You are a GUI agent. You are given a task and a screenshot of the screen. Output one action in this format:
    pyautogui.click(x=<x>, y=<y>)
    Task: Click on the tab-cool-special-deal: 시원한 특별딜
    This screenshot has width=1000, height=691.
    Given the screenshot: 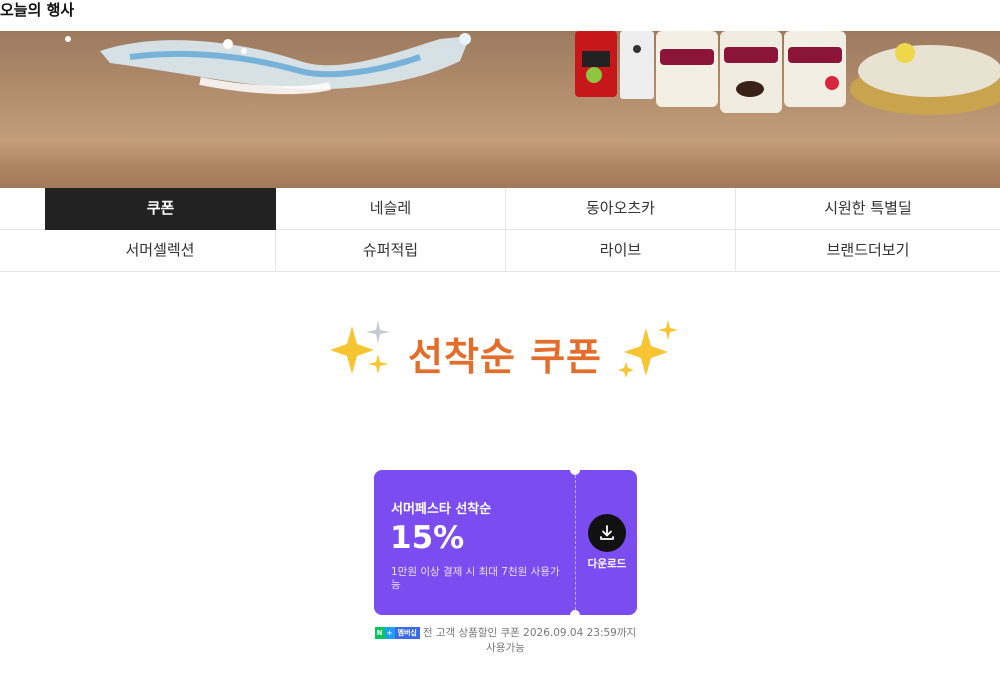 What is the action you would take?
    pyautogui.click(x=868, y=209)
    